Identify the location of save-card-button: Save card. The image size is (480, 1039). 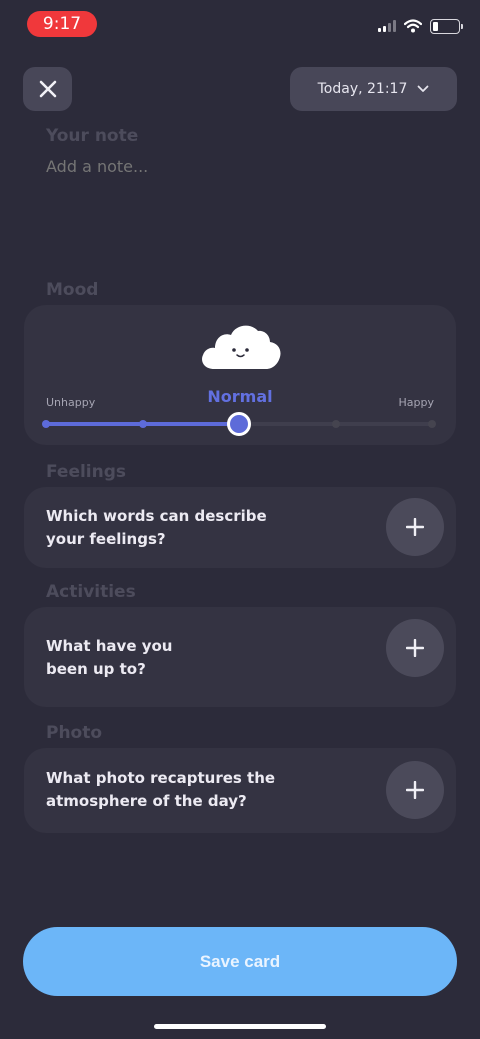
(240, 961).